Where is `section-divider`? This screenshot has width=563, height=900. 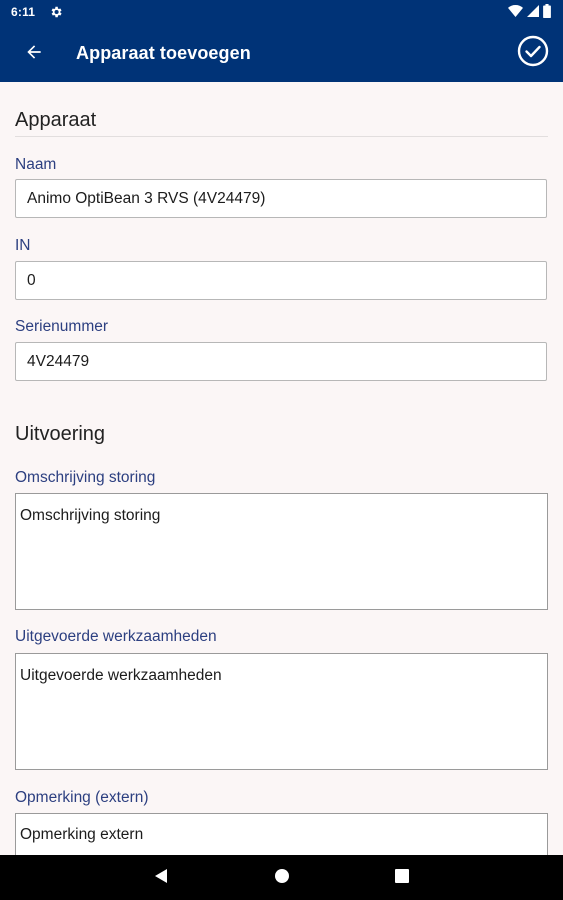 section-divider is located at coordinates (281, 136).